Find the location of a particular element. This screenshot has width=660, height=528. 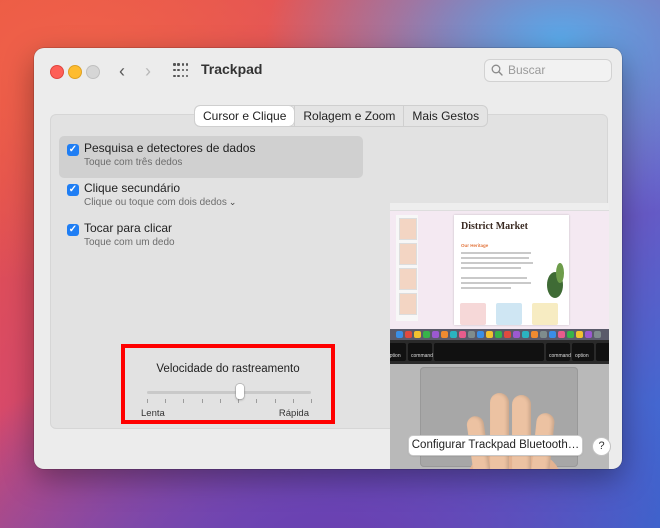

window-title: Trackpad is located at coordinates (232, 69).